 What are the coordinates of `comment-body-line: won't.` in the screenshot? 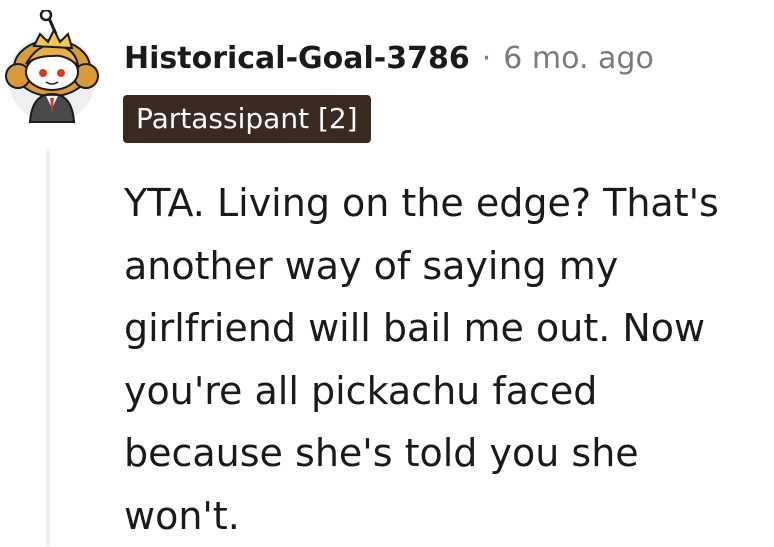 It's located at (444, 516).